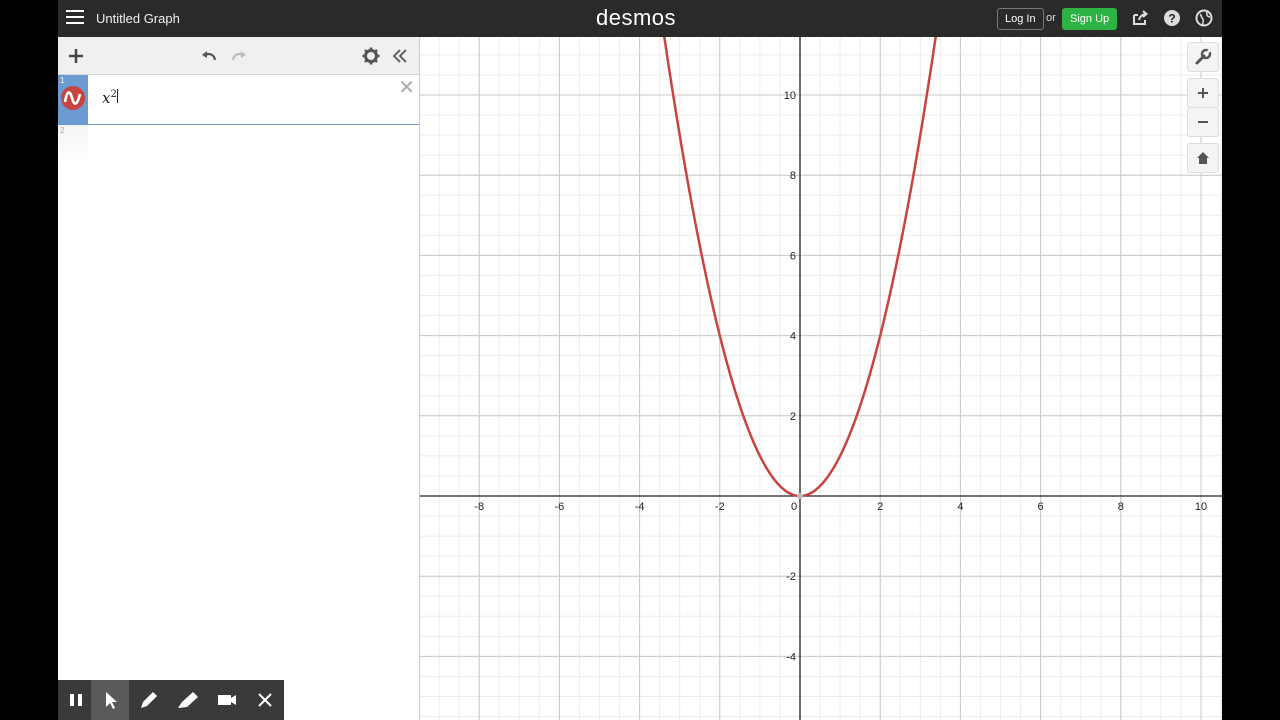 The width and height of the screenshot is (1280, 720). Describe the element at coordinates (793, 256) in the screenshot. I see `y-tick-label: 6` at that location.